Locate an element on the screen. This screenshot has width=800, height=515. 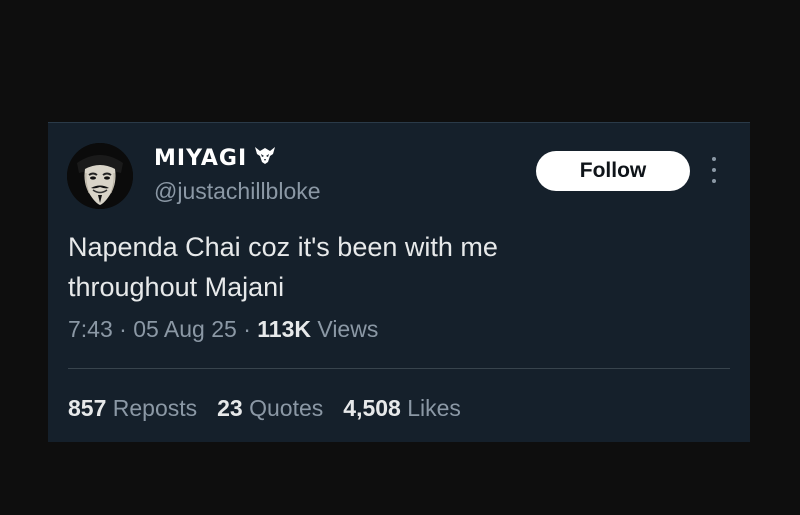
author-name-row: MIYAGI is located at coordinates (215, 158).